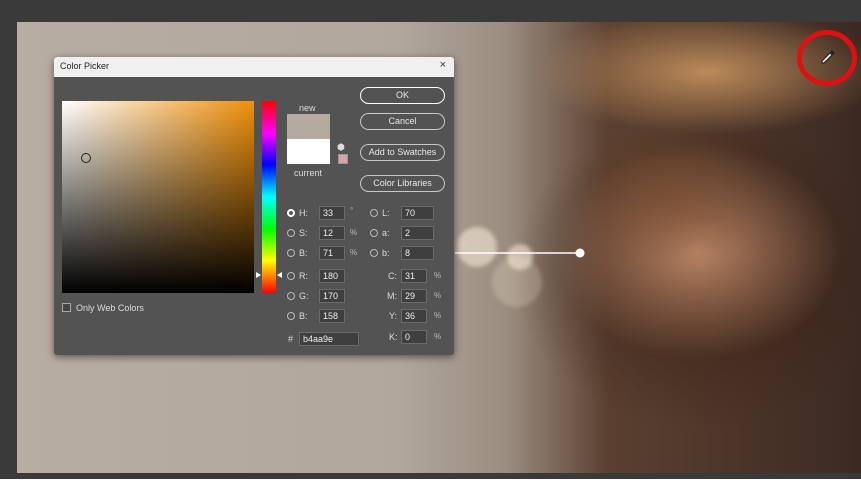 The height and width of the screenshot is (490, 861). What do you see at coordinates (374, 233) in the screenshot?
I see `radio-a` at bounding box center [374, 233].